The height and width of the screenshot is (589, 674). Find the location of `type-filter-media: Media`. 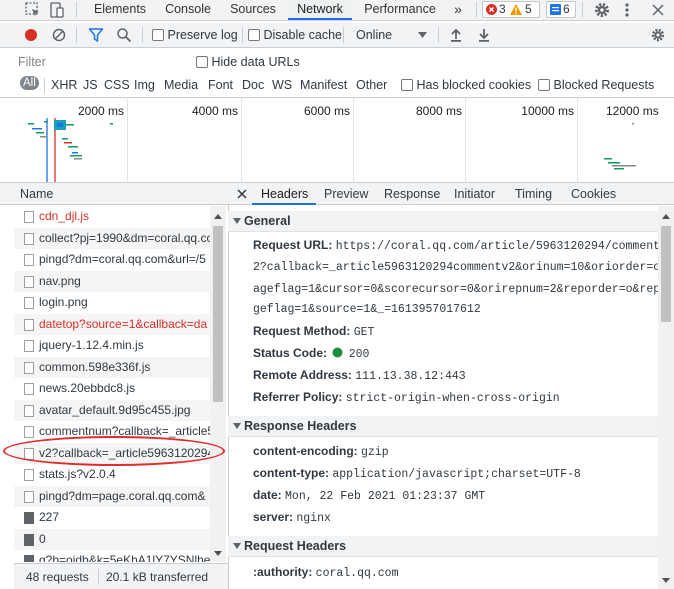

type-filter-media: Media is located at coordinates (181, 85).